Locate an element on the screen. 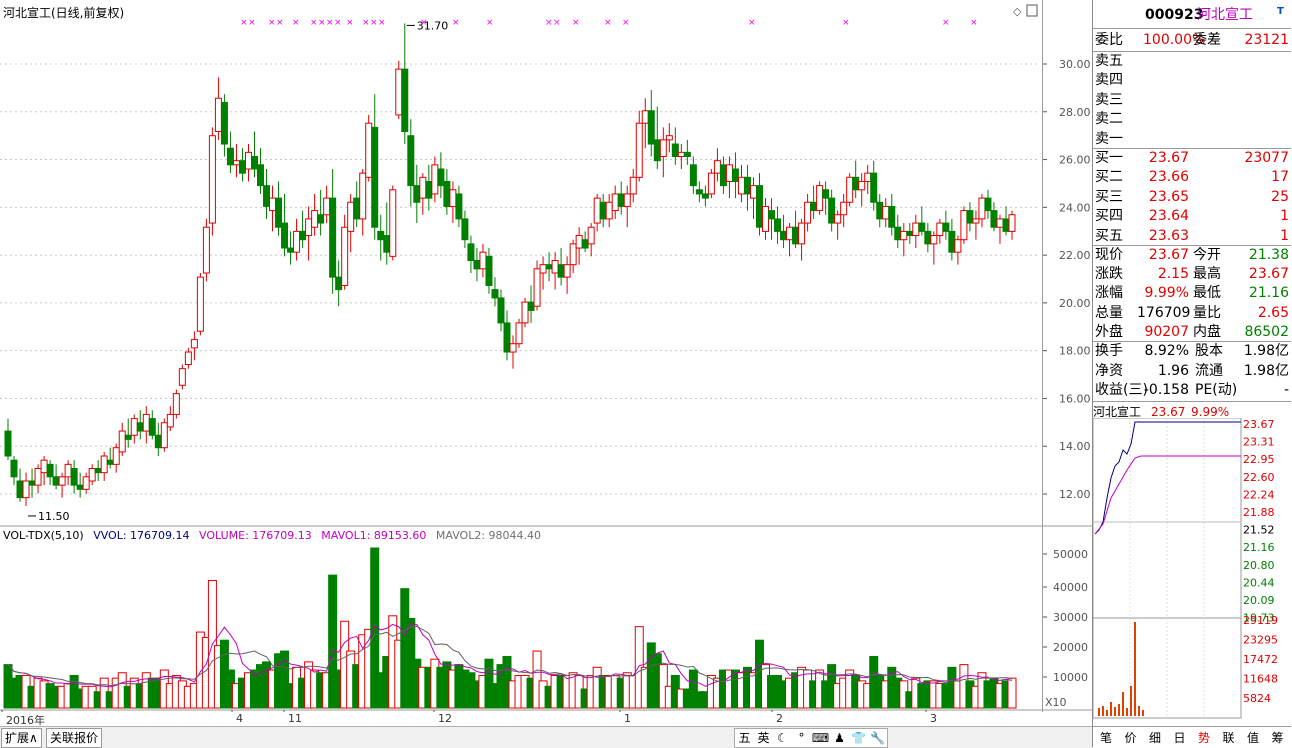 The image size is (1292, 748). diamond-icon: ◇ is located at coordinates (1017, 11).